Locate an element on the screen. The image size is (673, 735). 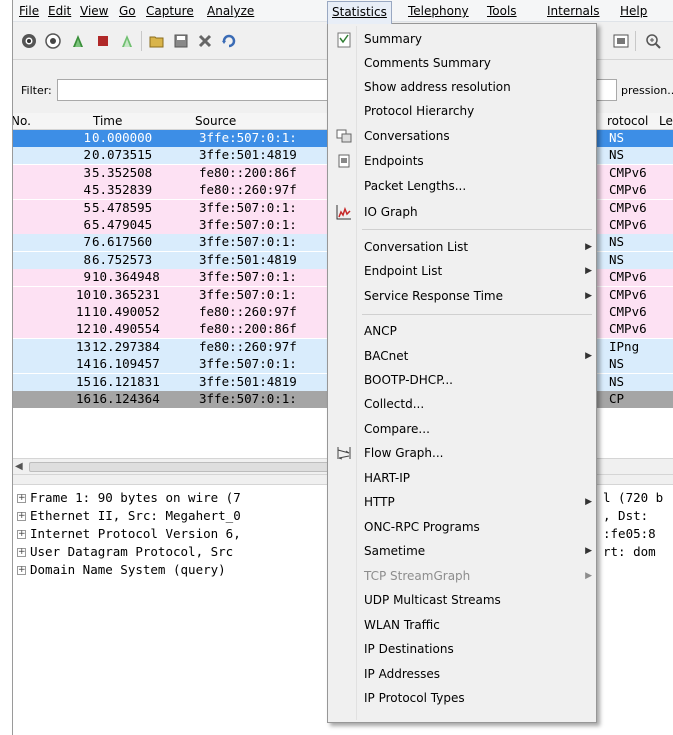
stop-capture-icon is located at coordinates (103, 41).